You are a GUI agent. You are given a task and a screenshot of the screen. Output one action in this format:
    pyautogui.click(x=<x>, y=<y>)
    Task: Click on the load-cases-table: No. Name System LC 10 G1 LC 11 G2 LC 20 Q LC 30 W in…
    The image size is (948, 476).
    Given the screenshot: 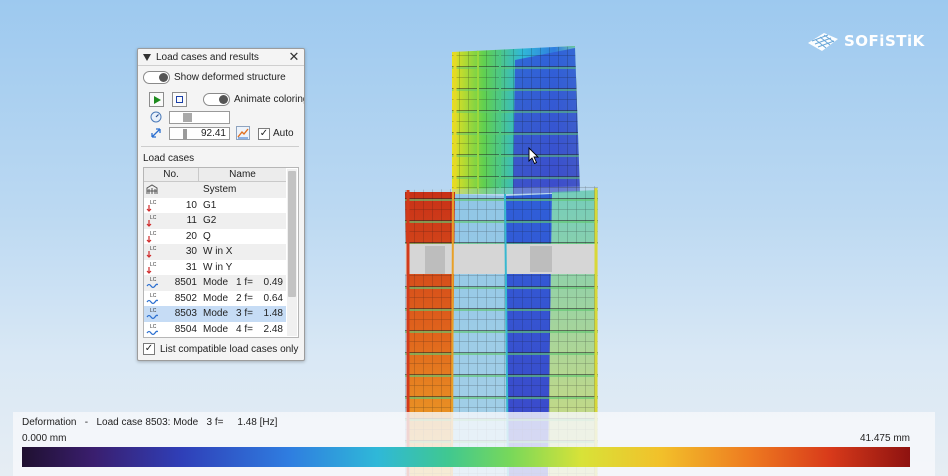 What is the action you would take?
    pyautogui.click(x=221, y=252)
    